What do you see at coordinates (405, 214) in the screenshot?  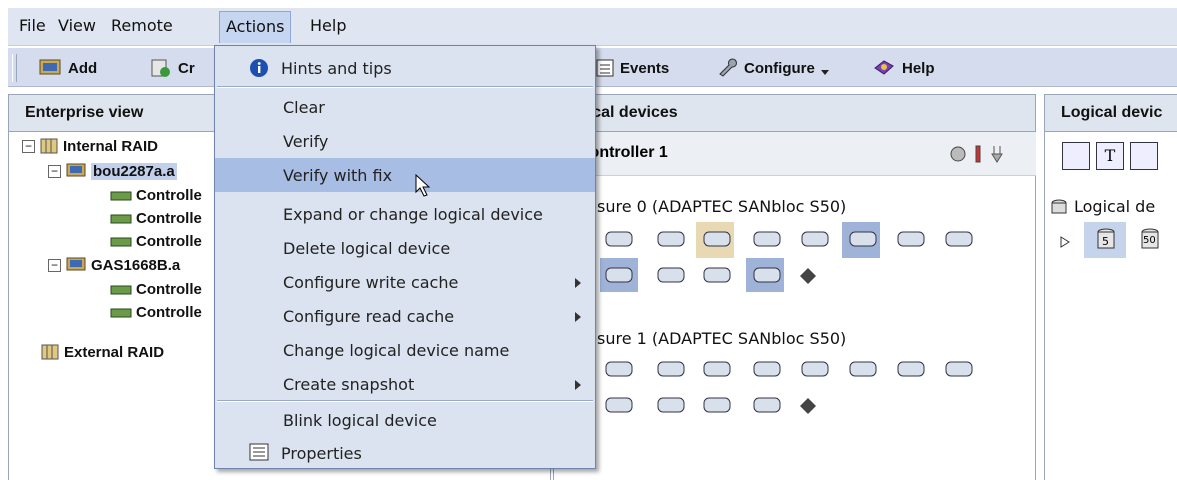 I see `menu-item-expand-or-change: Expand or change logical device` at bounding box center [405, 214].